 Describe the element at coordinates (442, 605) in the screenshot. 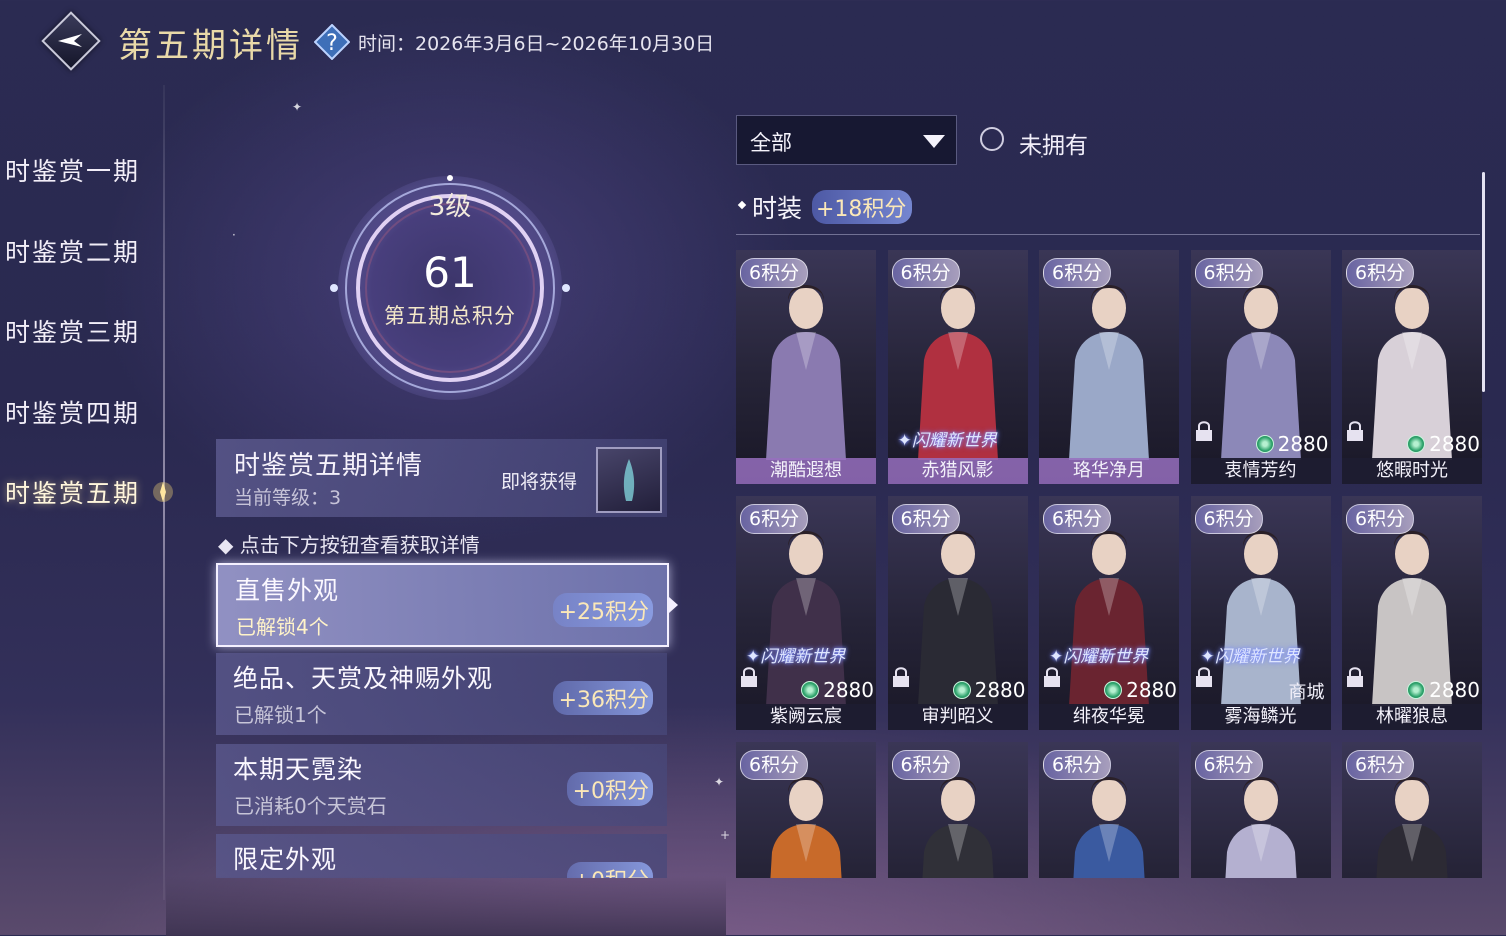

I see `category-direct-sale: 直售外观 已解锁4个 +25积分` at that location.